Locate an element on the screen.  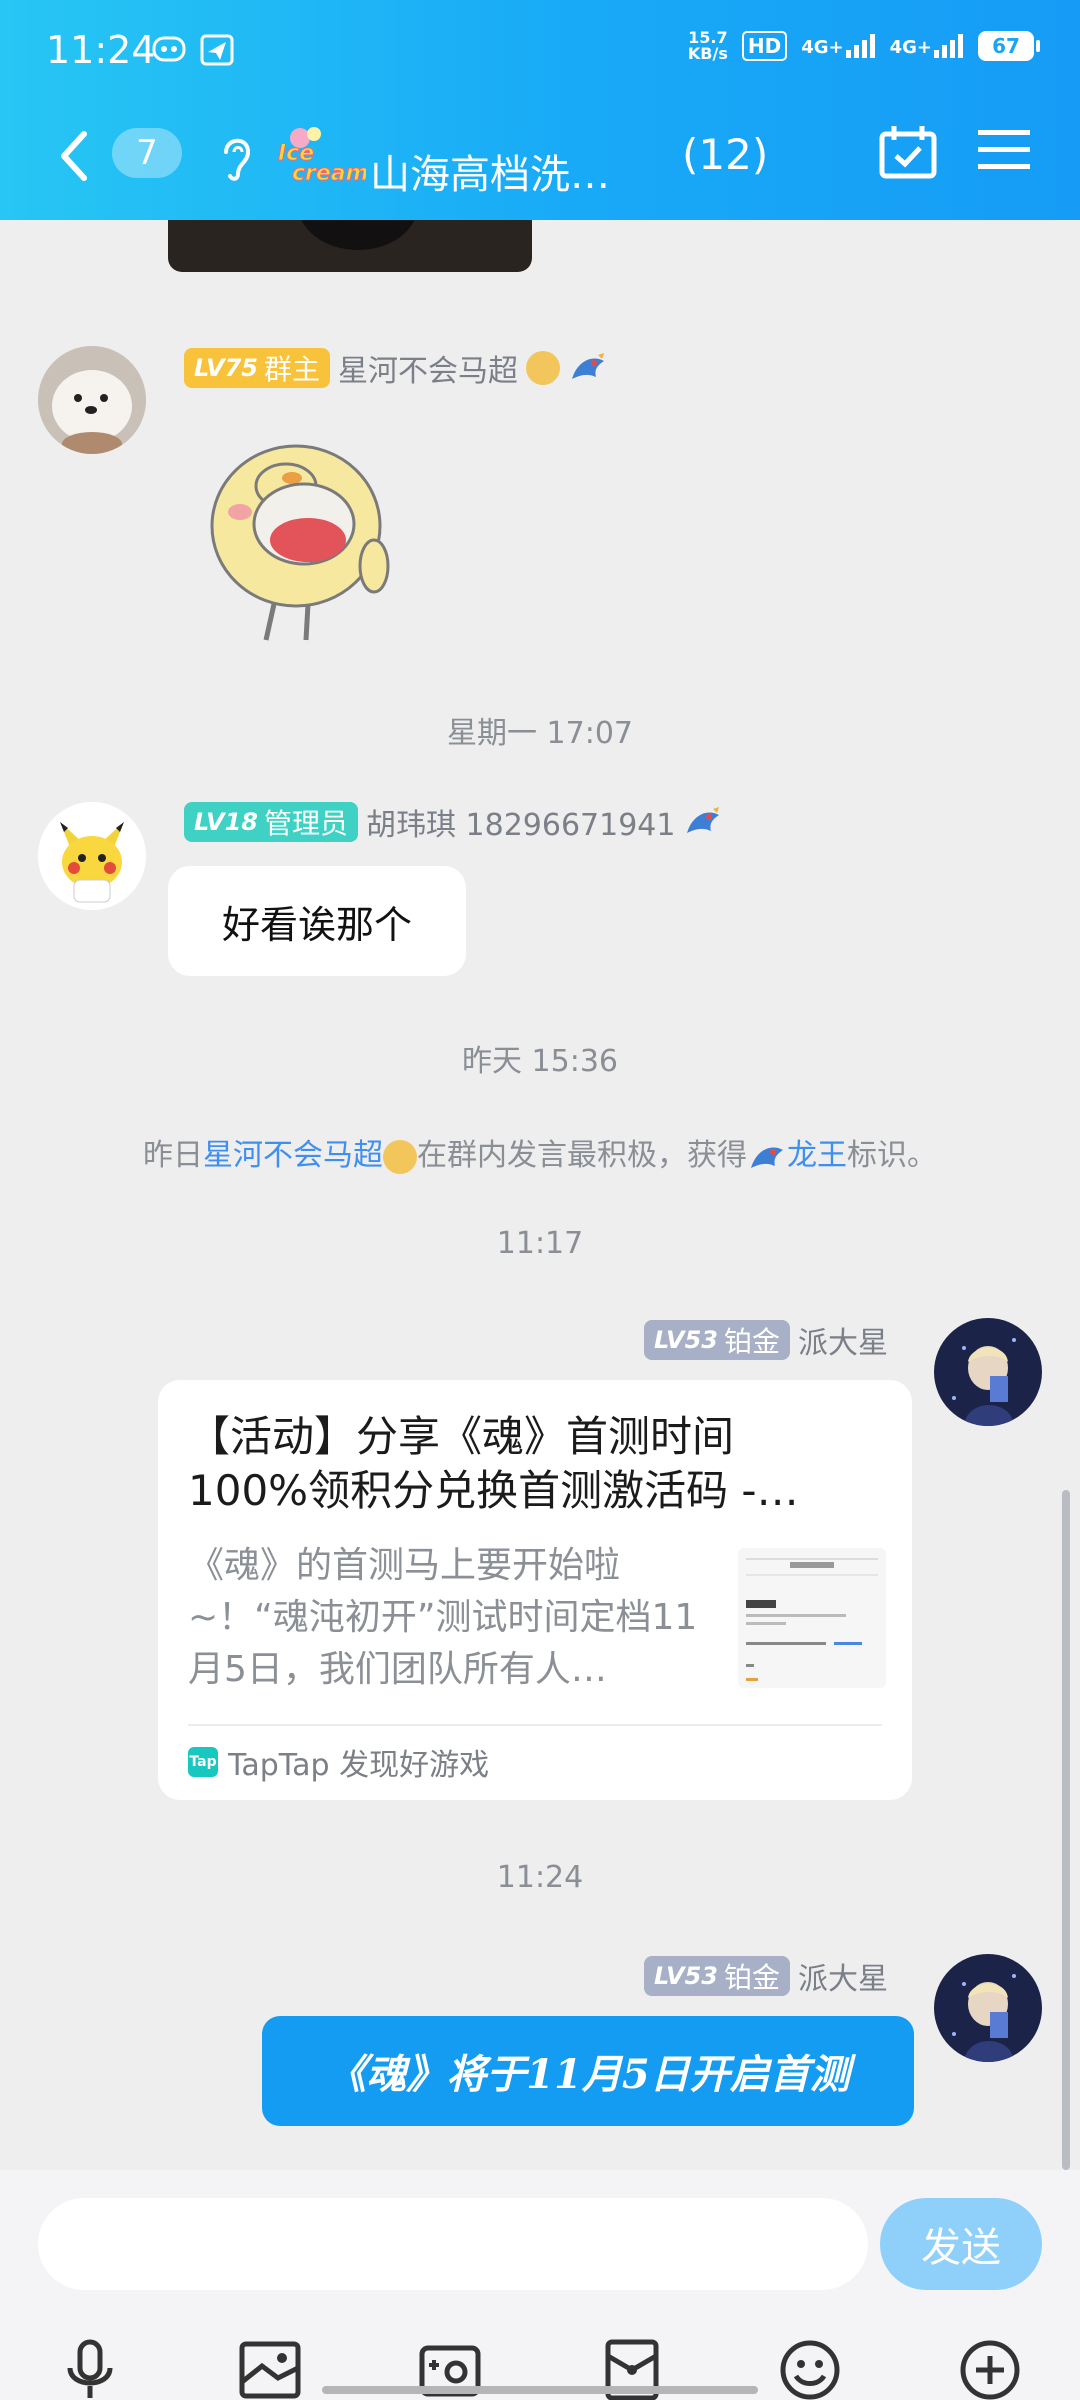
group-logo-icon: Ice cream is located at coordinates (321, 156).